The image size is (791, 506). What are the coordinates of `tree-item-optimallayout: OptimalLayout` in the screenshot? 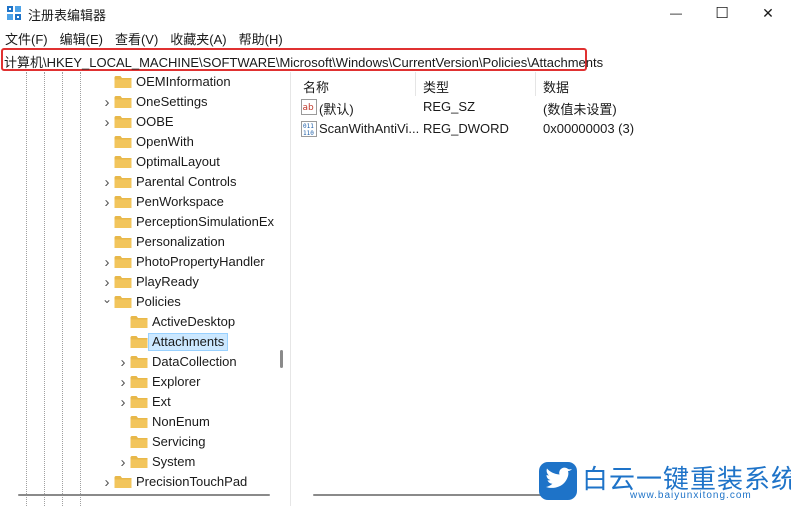 It's located at (145, 162).